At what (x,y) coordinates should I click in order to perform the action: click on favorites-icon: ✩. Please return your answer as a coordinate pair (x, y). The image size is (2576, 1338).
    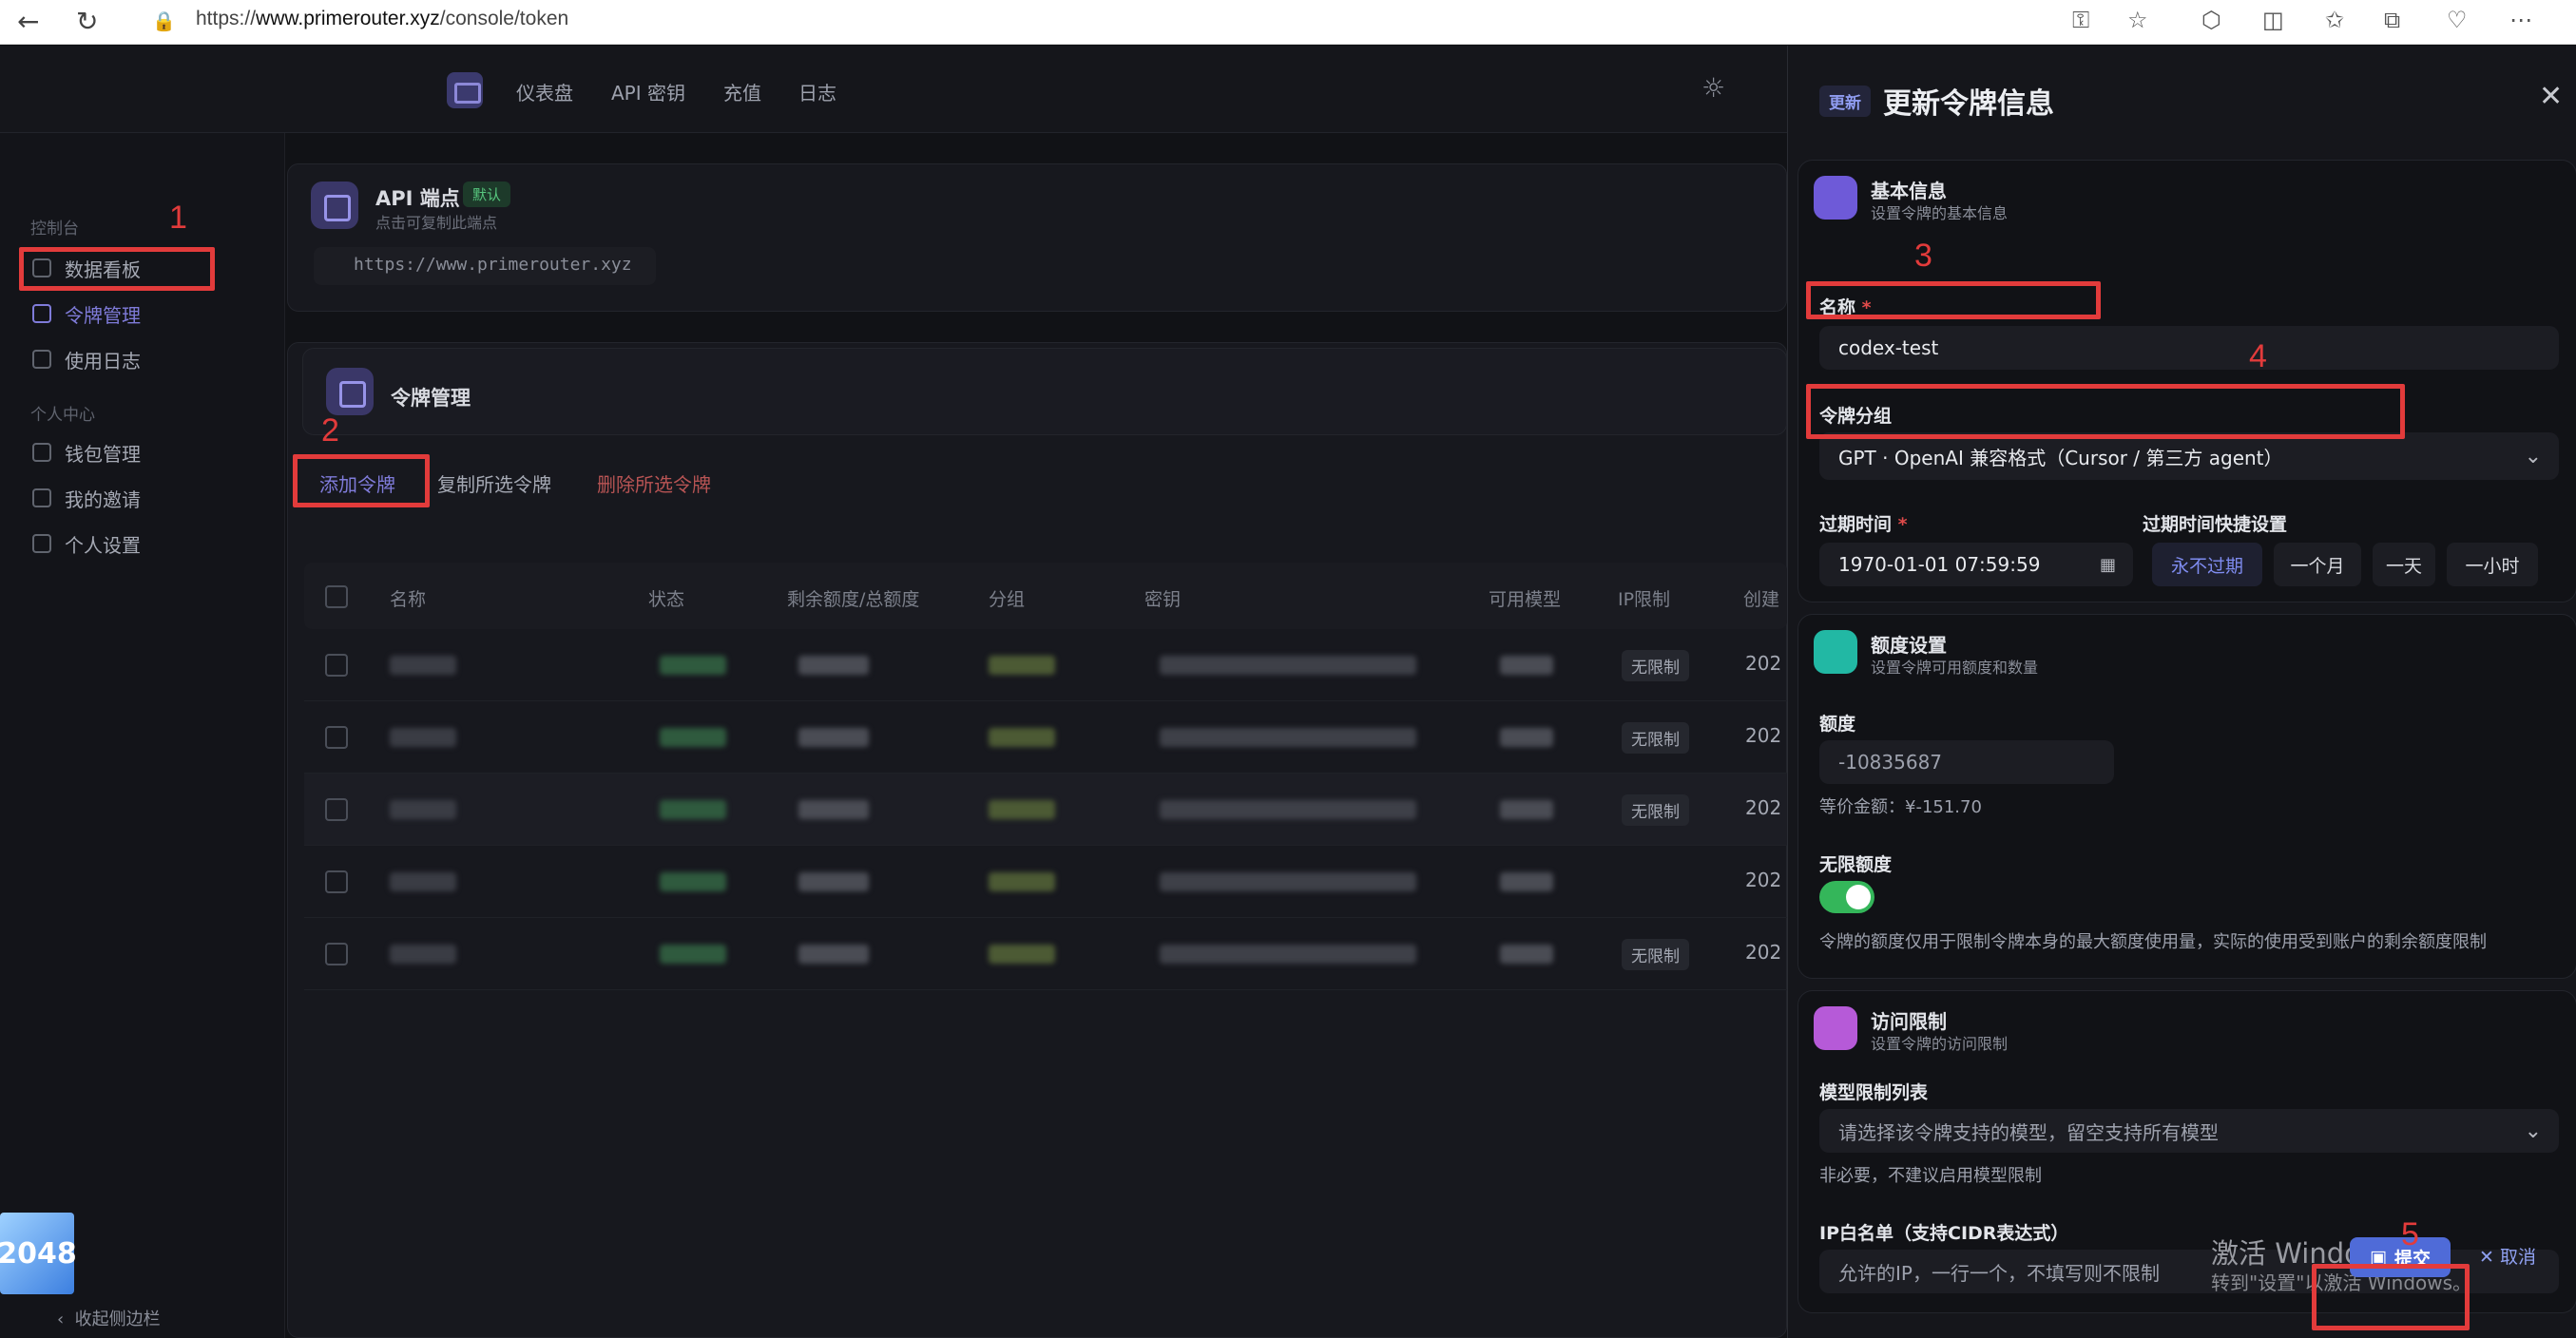
    Looking at the image, I should click on (2334, 20).